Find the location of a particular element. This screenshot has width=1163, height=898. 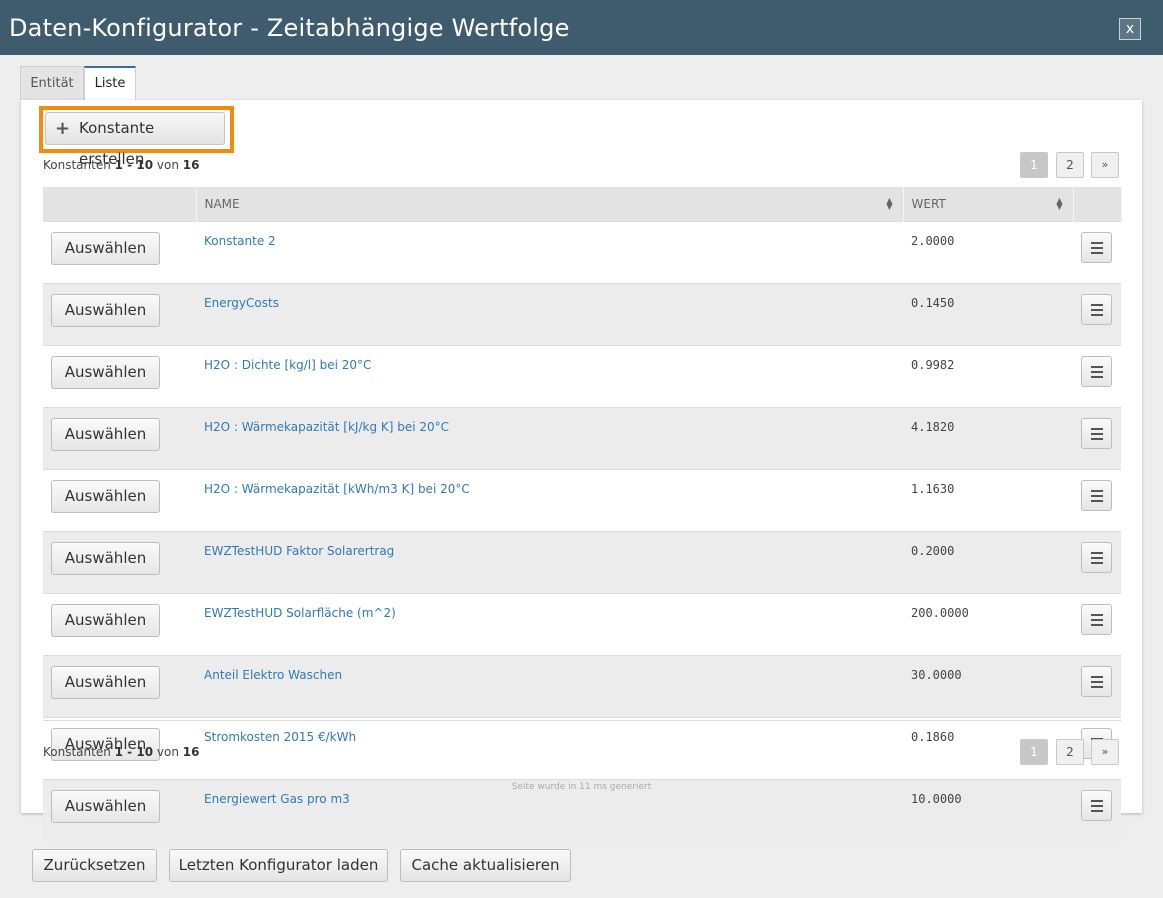

table-row: Auswählen Anteil Elektro Waschen 30.0000 is located at coordinates (582, 686).